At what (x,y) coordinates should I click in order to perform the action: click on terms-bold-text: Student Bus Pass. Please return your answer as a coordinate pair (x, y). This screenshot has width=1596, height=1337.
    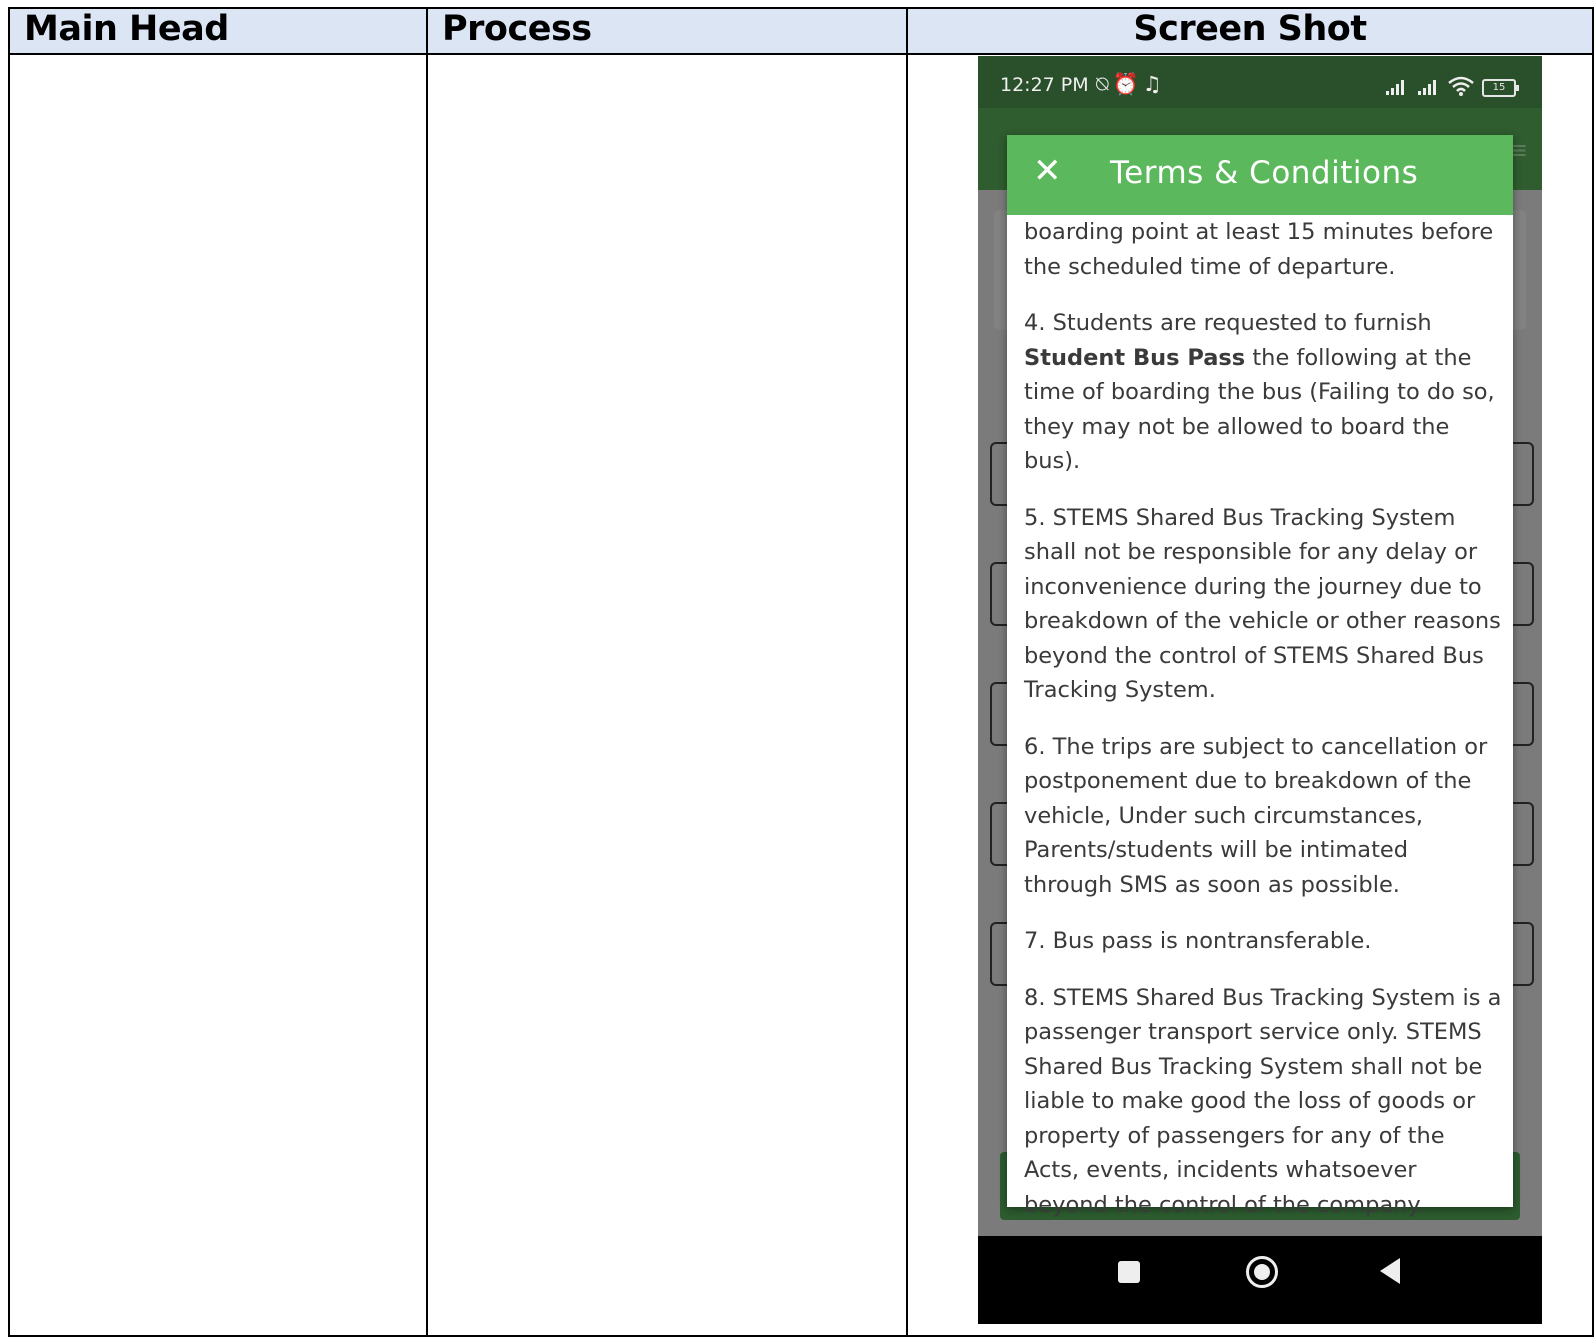
    Looking at the image, I should click on (1135, 357).